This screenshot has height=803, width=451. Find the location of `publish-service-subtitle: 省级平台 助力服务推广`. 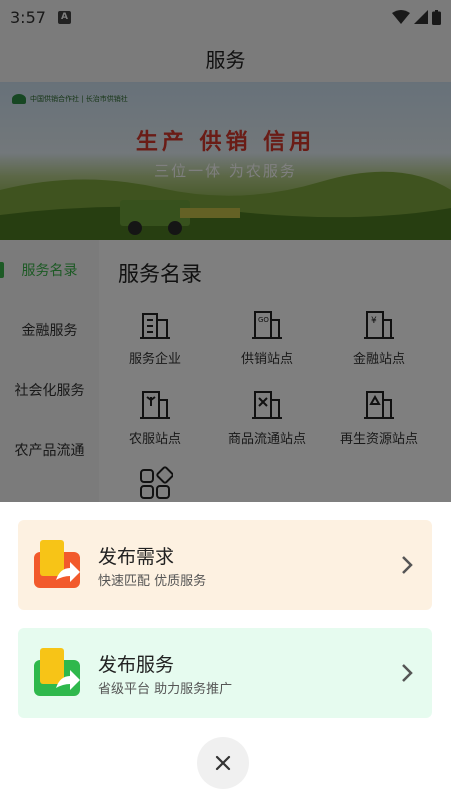

publish-service-subtitle: 省级平台 助力服务推广 is located at coordinates (165, 689).